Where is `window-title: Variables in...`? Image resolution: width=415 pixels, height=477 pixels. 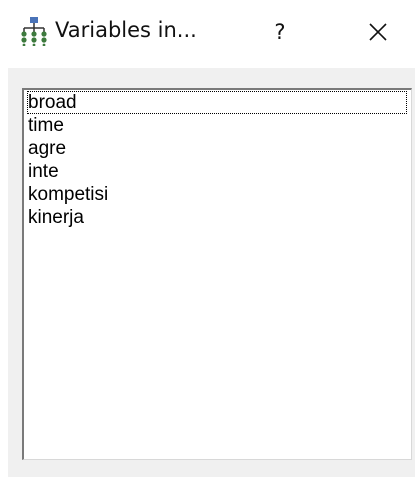
window-title: Variables in... is located at coordinates (126, 30).